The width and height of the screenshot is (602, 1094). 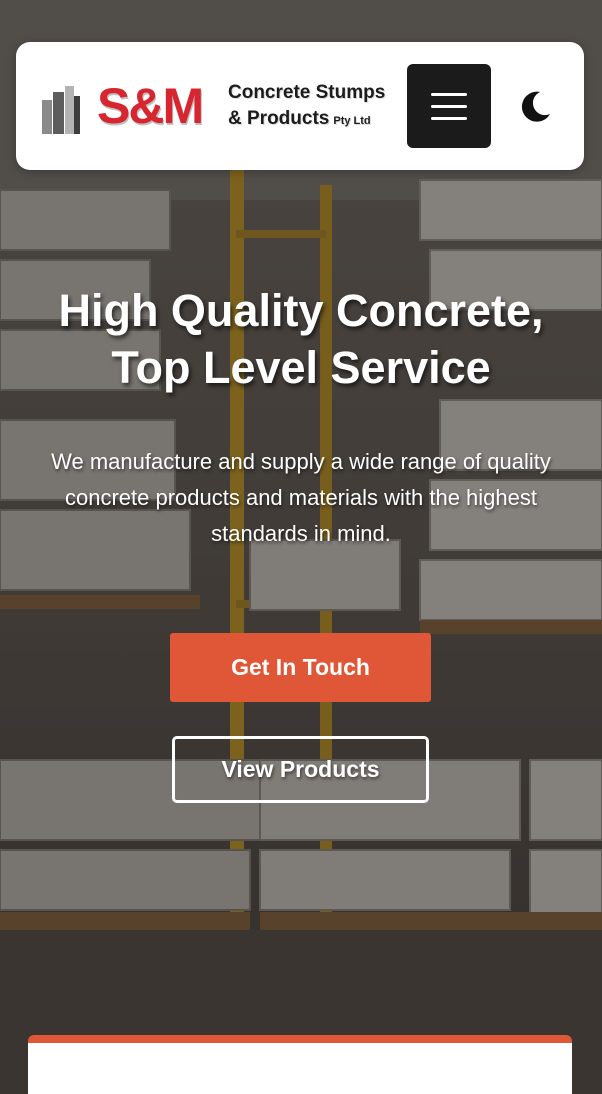 I want to click on site-header: S&M Concrete Stumps & Products Pty Ltd, so click(x=300, y=106).